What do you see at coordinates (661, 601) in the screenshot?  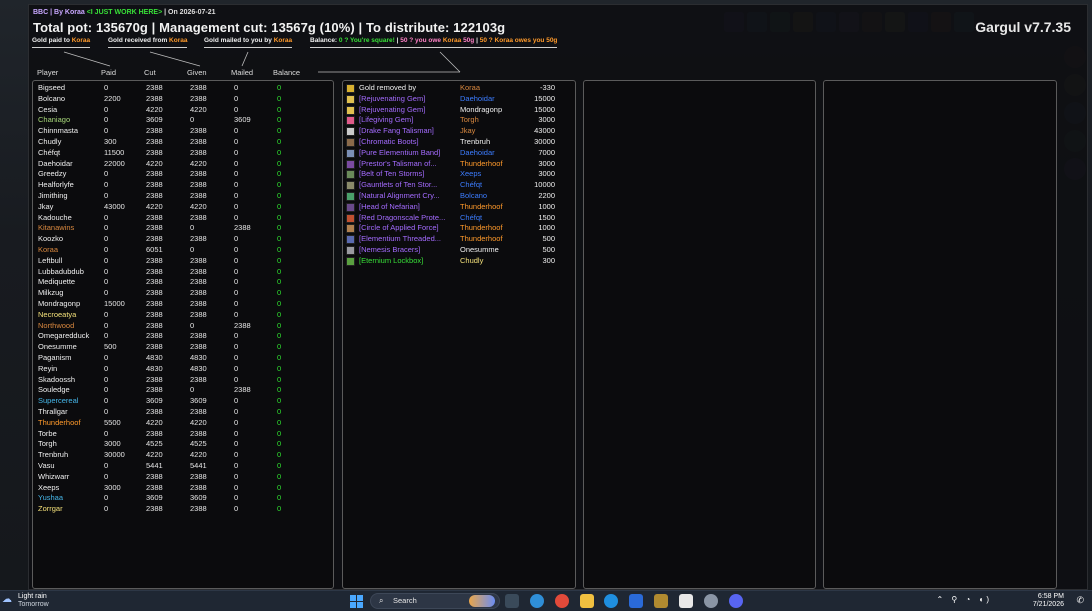 I see `wow-icon` at bounding box center [661, 601].